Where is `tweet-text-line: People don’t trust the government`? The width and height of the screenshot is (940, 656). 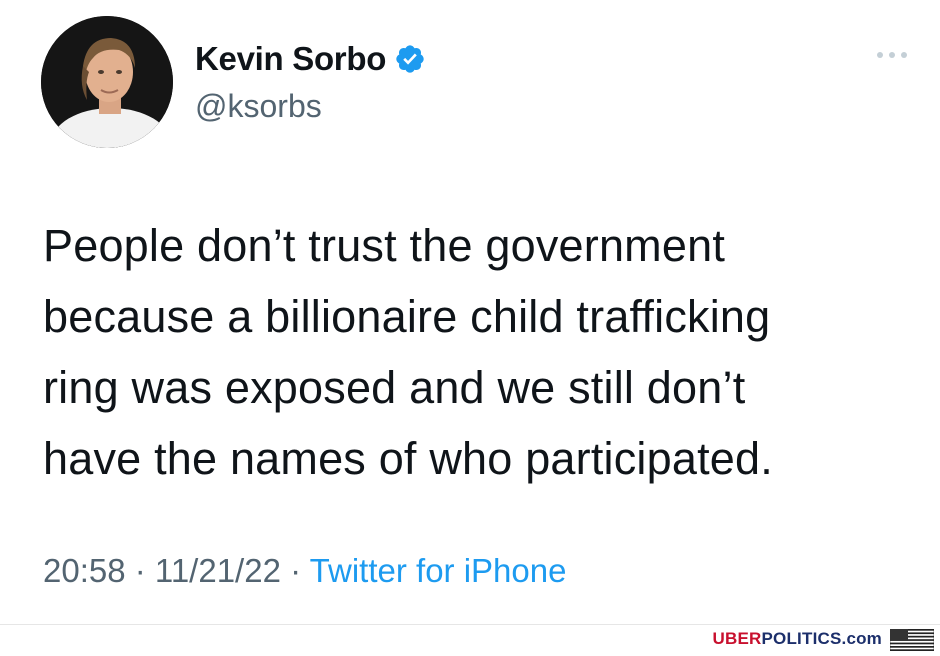 tweet-text-line: People don’t trust the government is located at coordinates (384, 245).